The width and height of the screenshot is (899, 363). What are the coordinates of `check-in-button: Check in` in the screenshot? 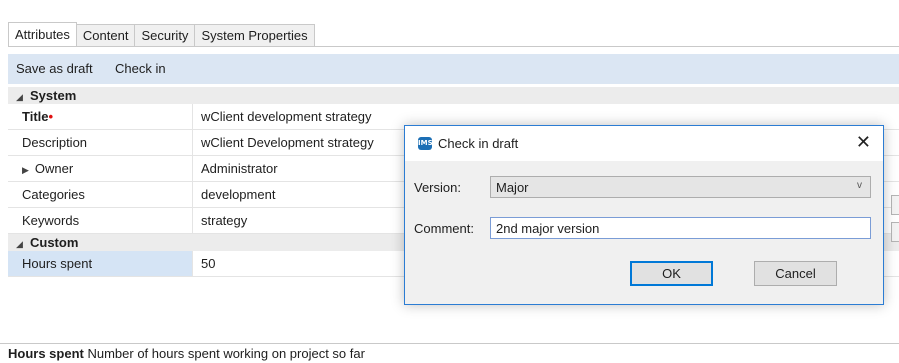 It's located at (140, 68).